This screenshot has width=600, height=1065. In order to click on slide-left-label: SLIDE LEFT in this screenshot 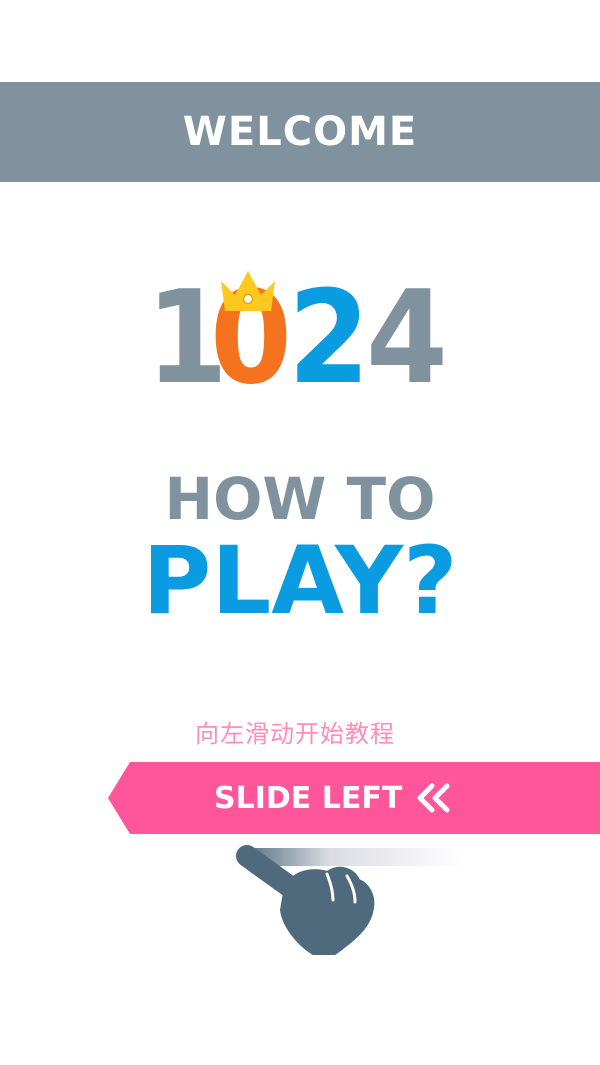, I will do `click(308, 798)`.